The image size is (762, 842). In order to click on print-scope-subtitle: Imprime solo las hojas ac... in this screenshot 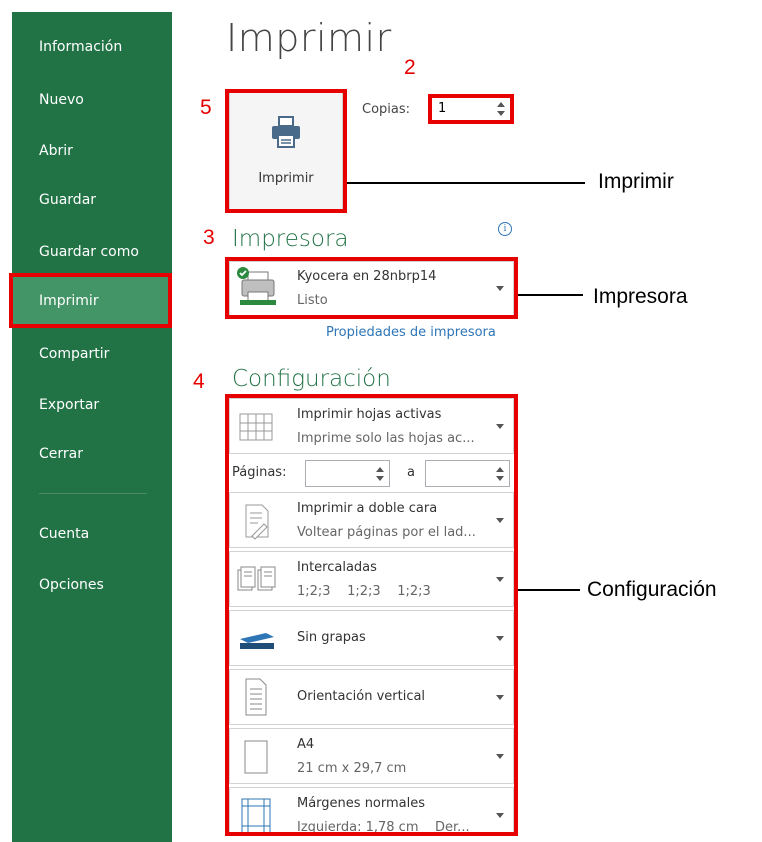, I will do `click(386, 438)`.